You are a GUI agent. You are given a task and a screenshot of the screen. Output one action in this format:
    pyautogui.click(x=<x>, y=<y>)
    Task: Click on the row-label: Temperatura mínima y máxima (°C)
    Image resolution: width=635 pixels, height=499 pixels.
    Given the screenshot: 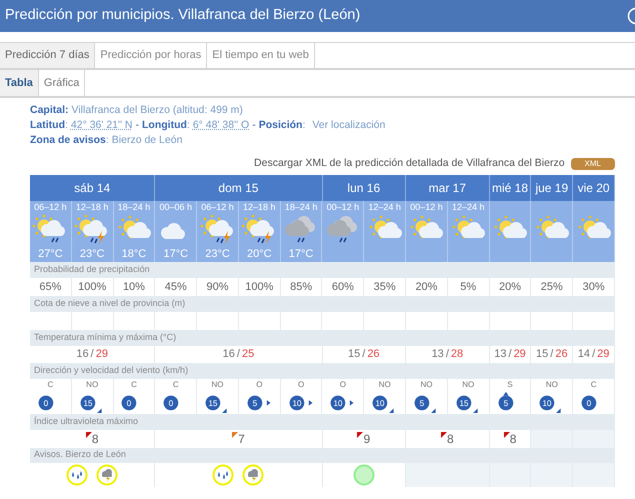 What is the action you would take?
    pyautogui.click(x=105, y=337)
    